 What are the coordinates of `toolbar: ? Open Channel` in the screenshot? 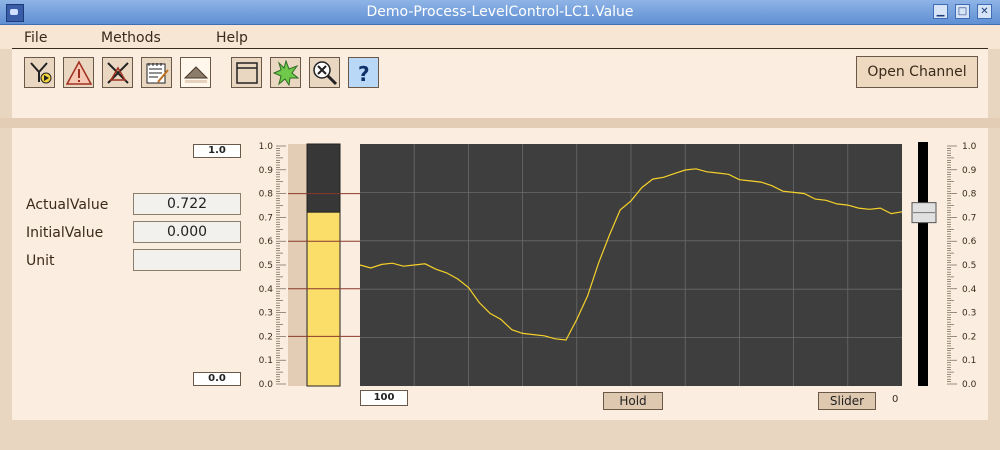 It's located at (500, 83).